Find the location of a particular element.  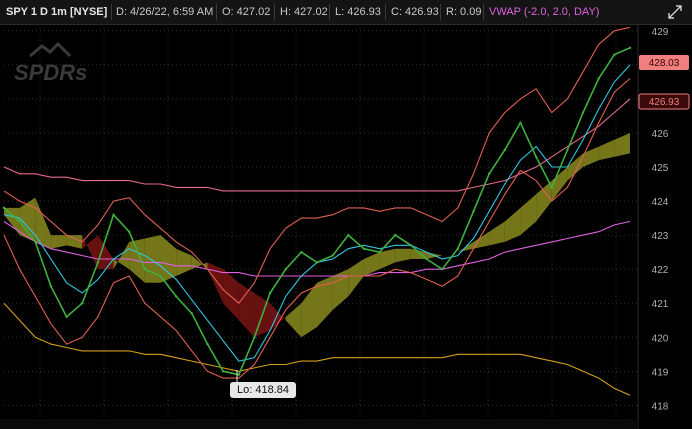

symbol-label: SPY 1 D 1m [NYSE] is located at coordinates (56, 12).